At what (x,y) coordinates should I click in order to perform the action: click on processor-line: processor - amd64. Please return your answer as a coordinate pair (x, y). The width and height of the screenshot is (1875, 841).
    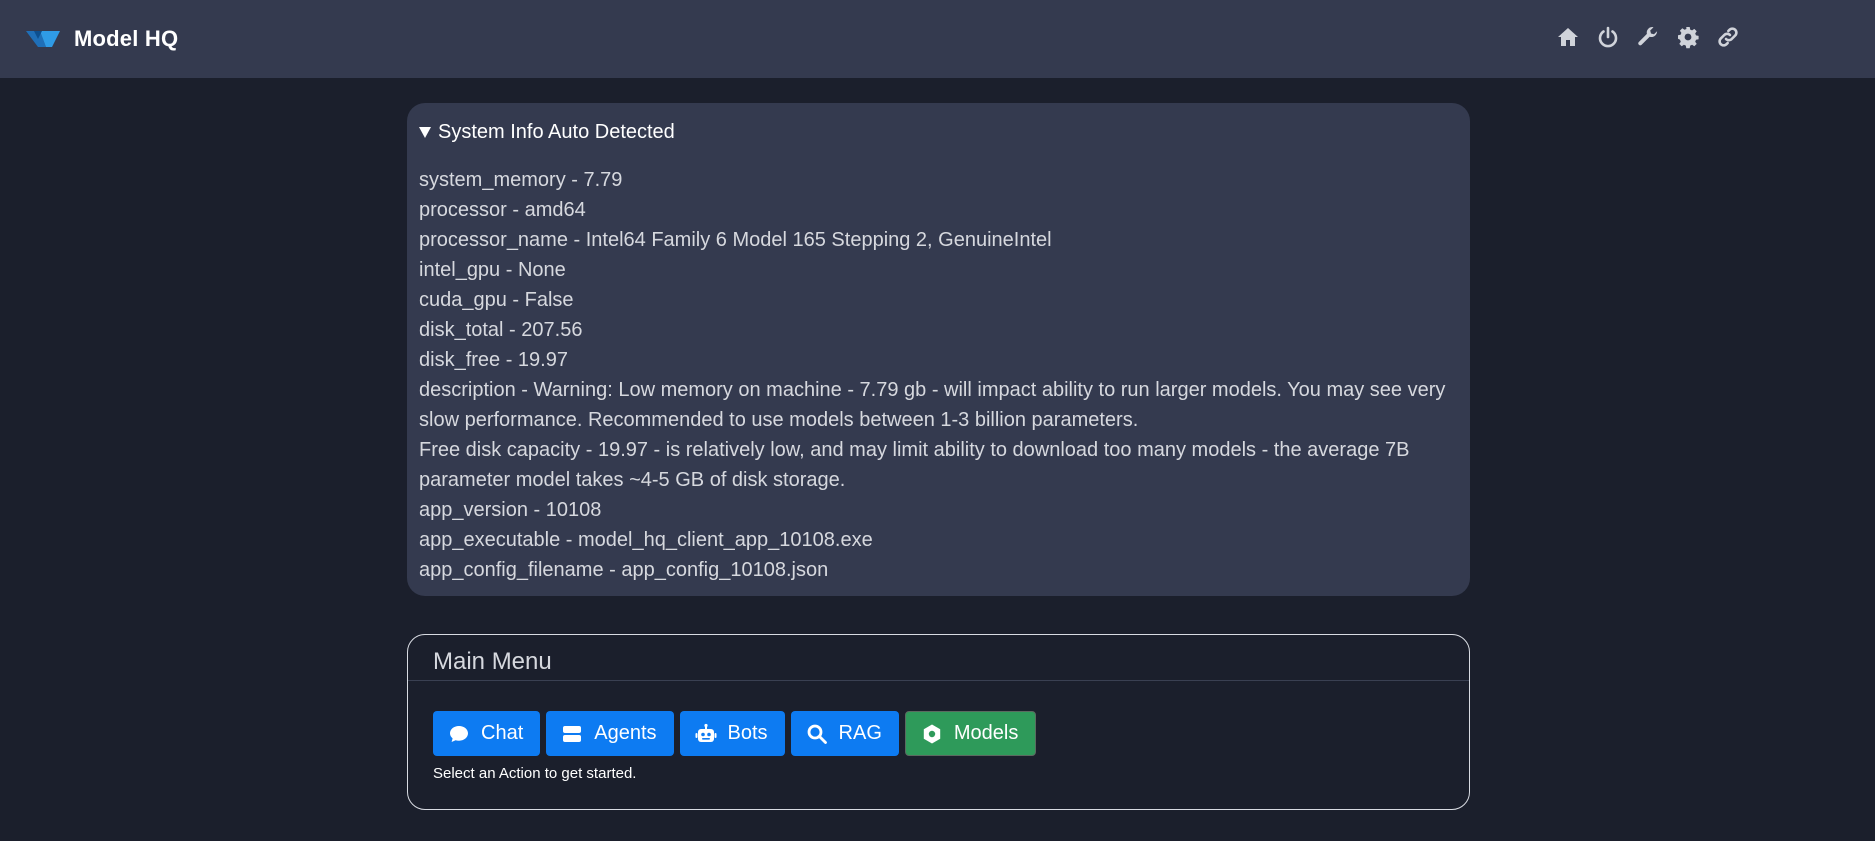
    Looking at the image, I should click on (502, 210).